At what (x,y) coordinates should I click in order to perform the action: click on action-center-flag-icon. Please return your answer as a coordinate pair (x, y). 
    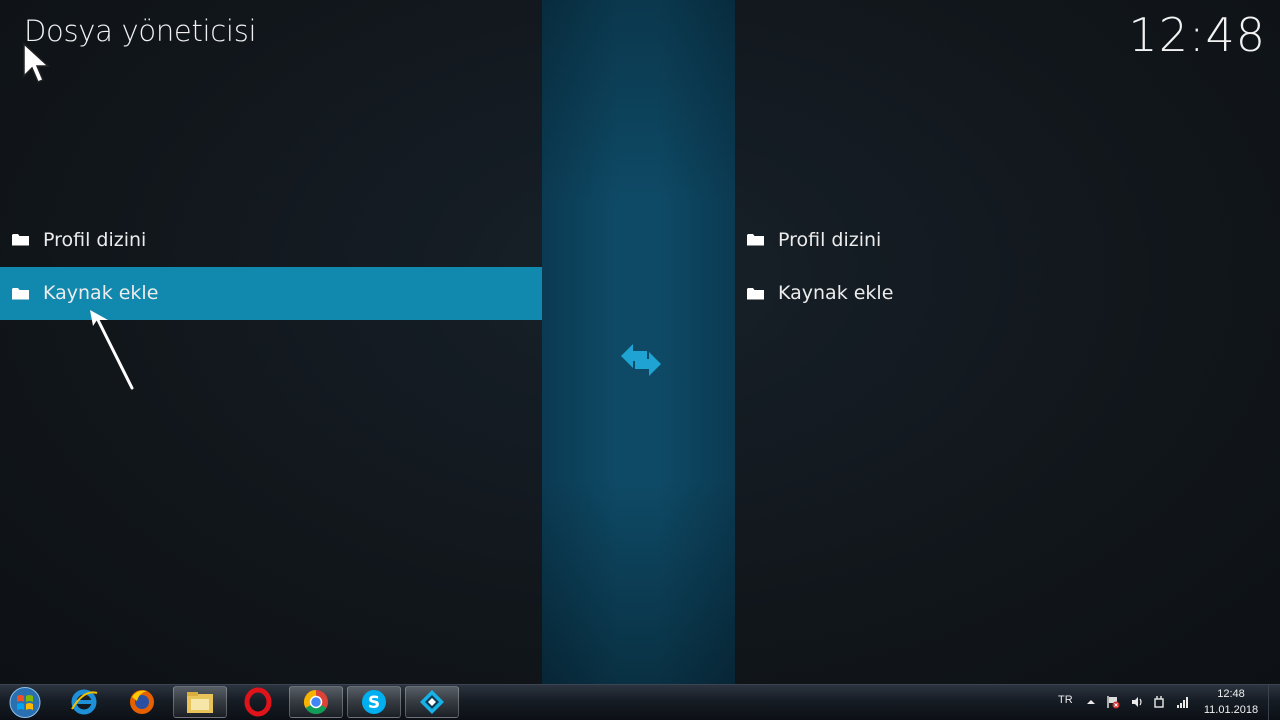
    Looking at the image, I should click on (1113, 702).